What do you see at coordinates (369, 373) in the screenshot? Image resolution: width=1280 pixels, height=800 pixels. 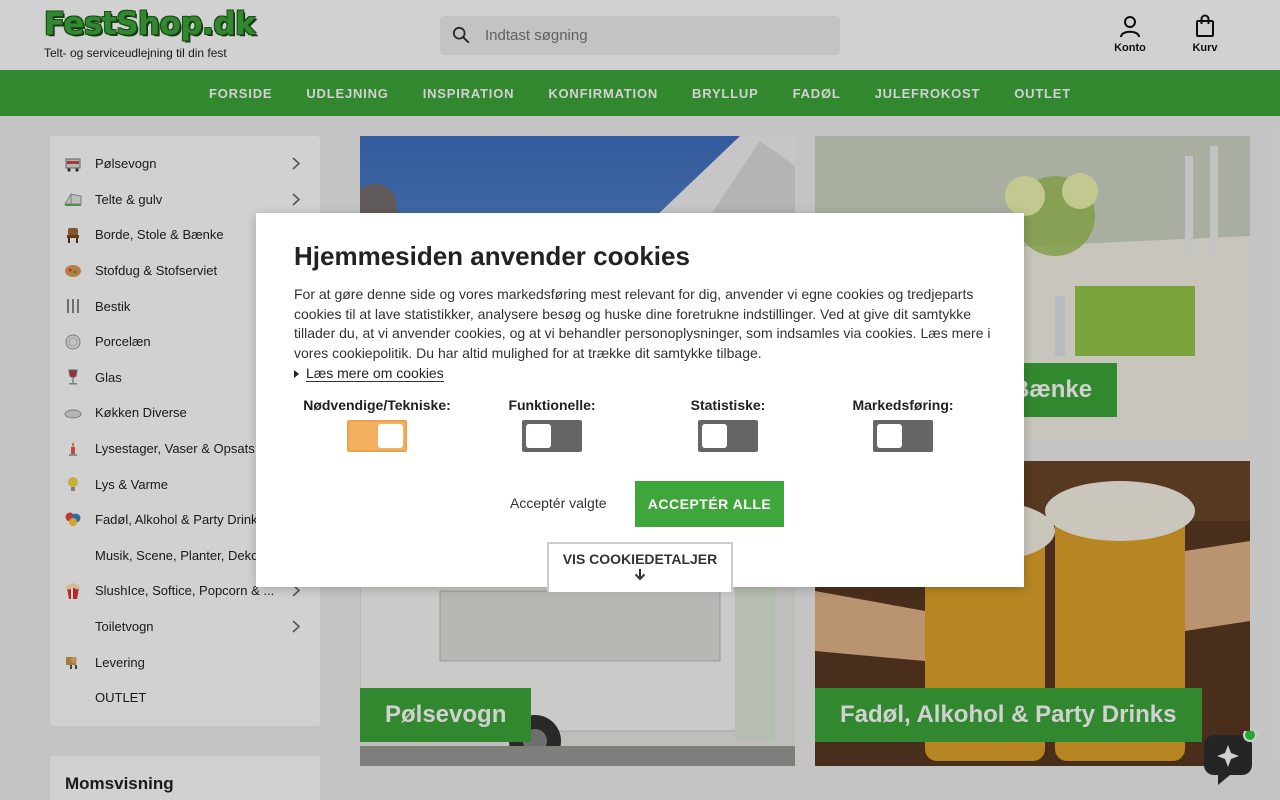 I see `read-more-cookies-toggle: Læs mere om cookies` at bounding box center [369, 373].